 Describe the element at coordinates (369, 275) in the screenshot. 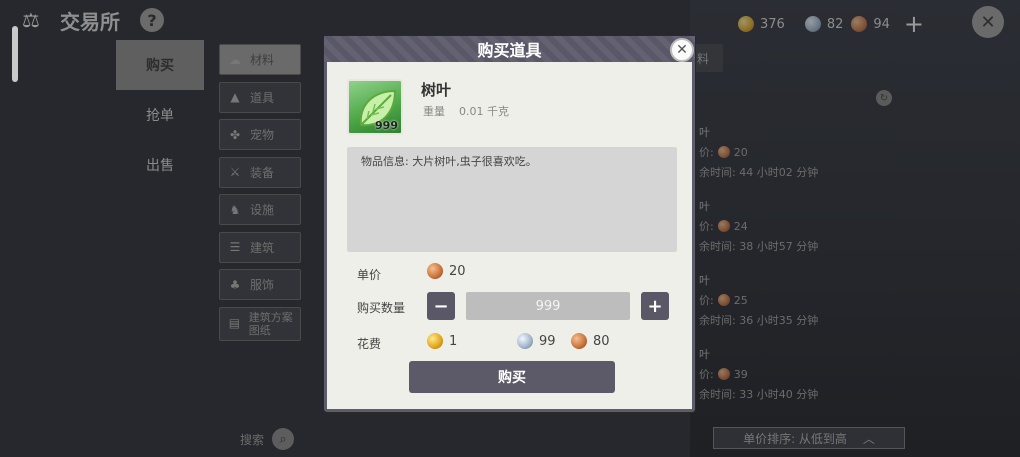

I see `unit-price-label: 单价` at that location.